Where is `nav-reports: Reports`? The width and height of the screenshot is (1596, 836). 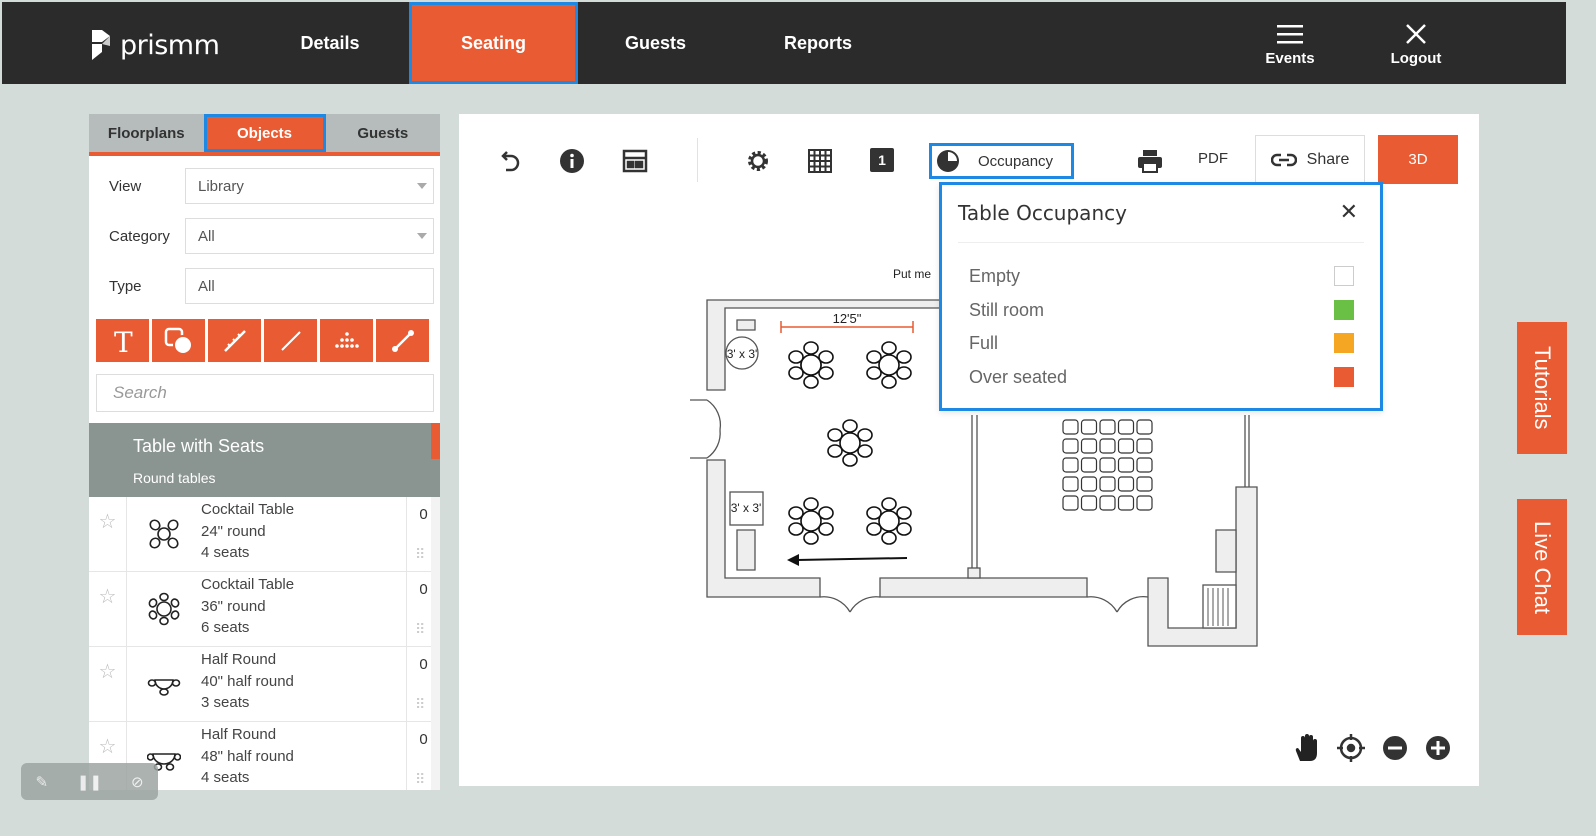
nav-reports: Reports is located at coordinates (818, 43).